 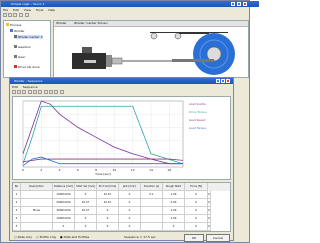 I want to click on table-cell: 1.00, so click(x=174, y=195).